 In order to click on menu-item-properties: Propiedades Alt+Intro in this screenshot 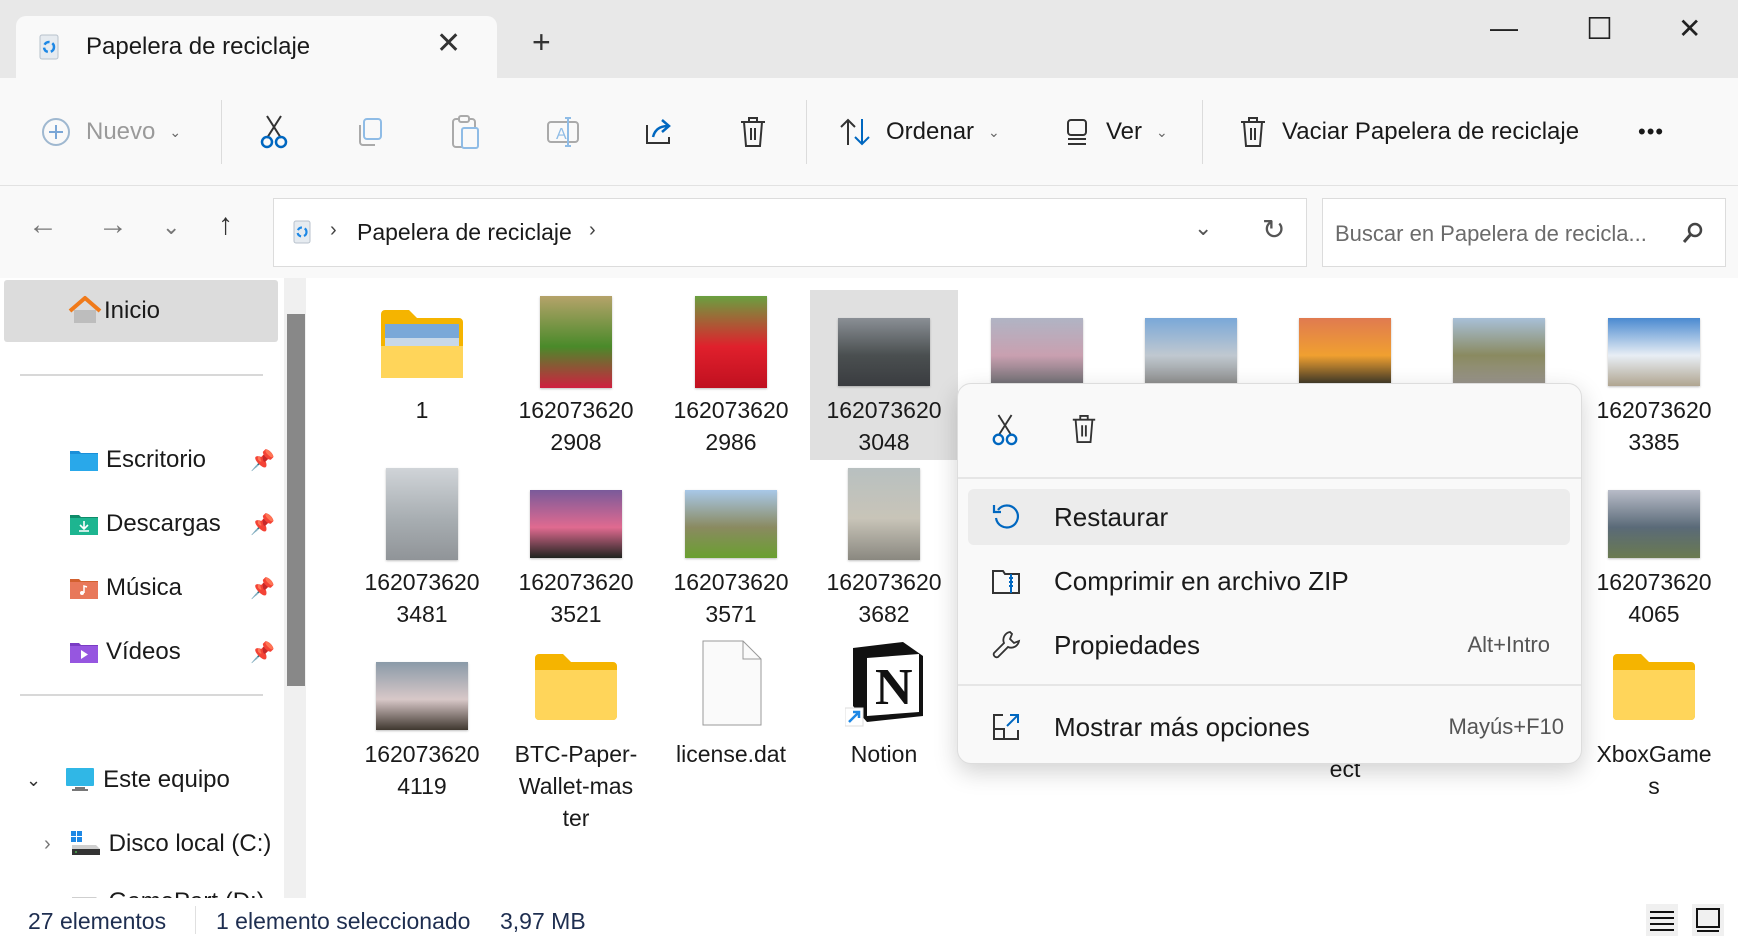, I will do `click(1269, 645)`.